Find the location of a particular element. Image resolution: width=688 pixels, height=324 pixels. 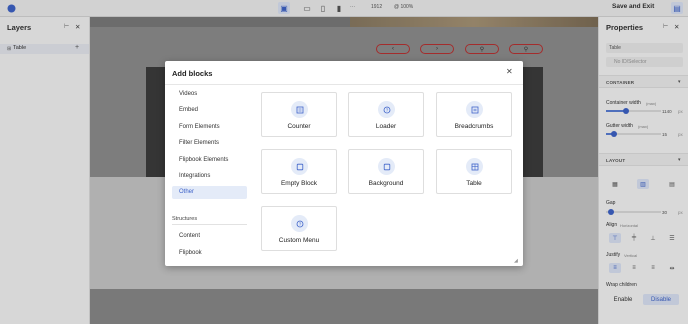

block-card-table: Table is located at coordinates (474, 171).